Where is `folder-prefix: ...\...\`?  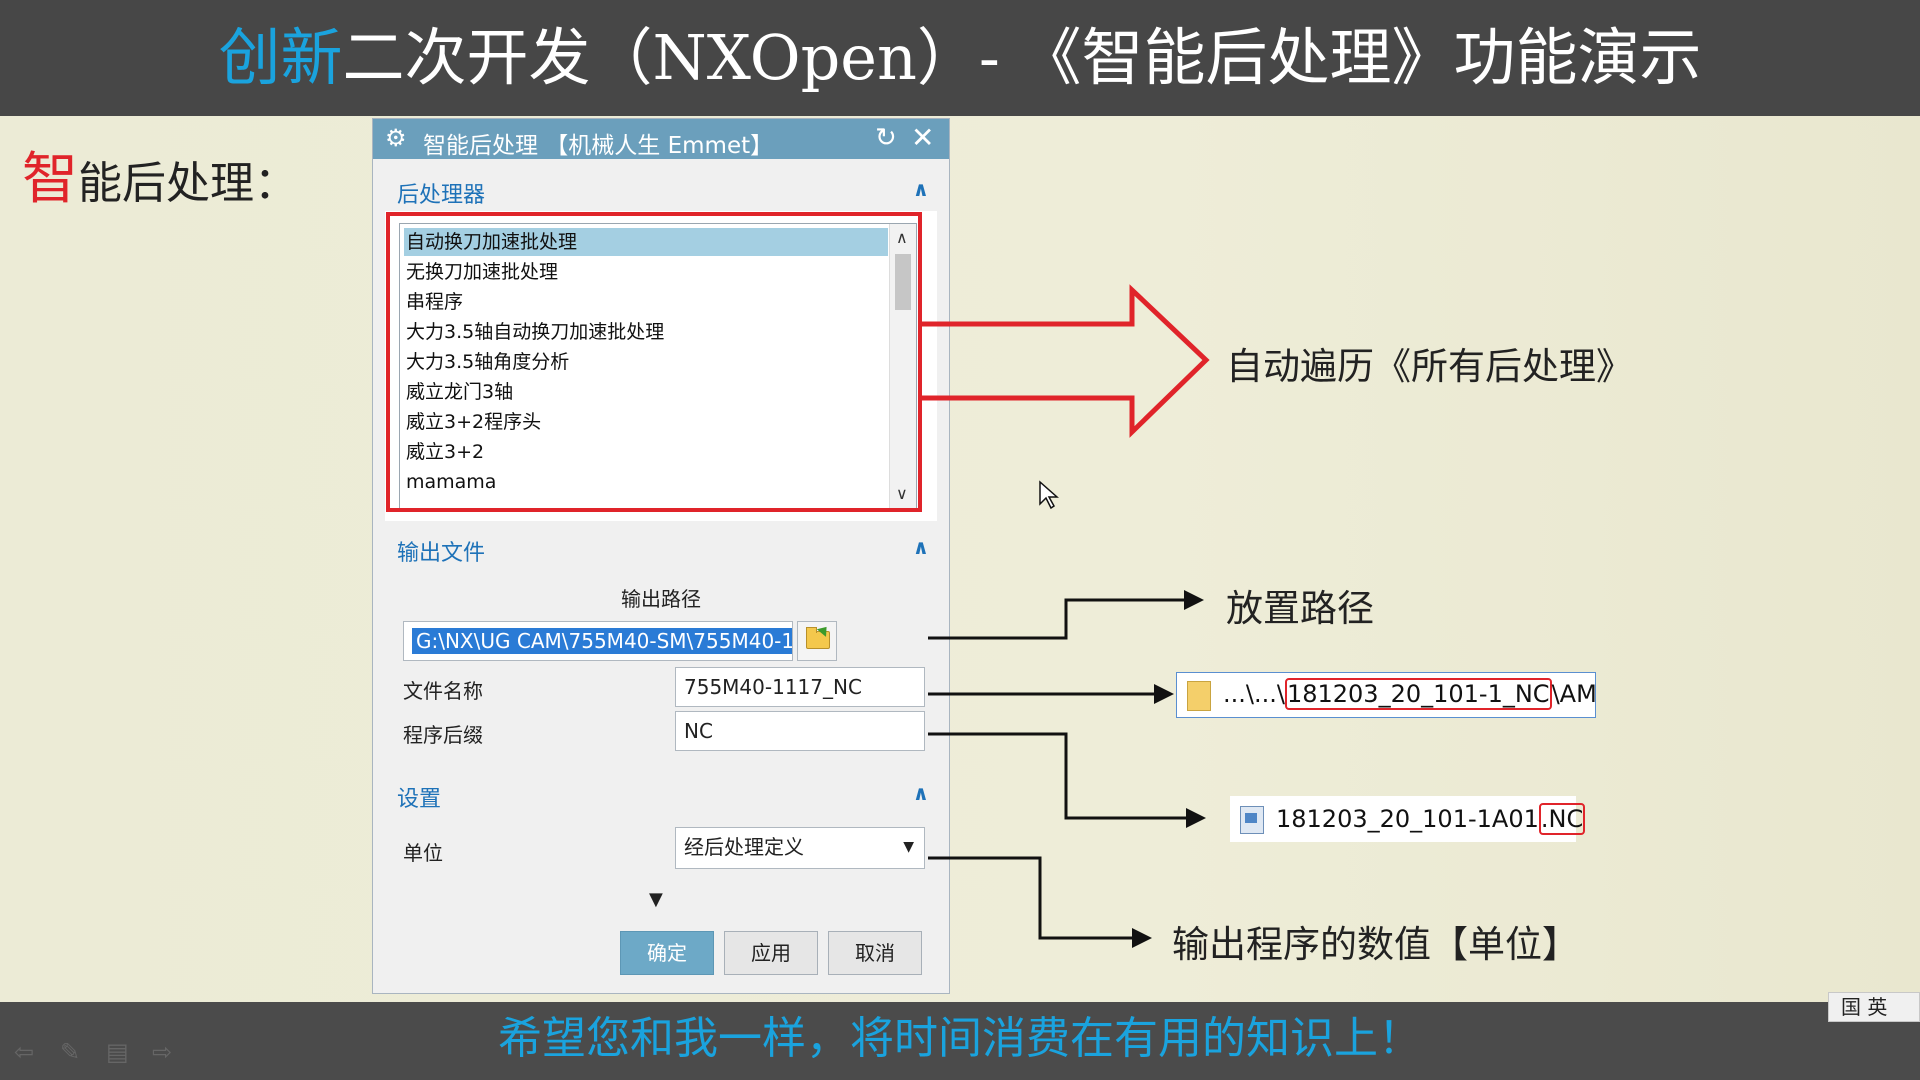 folder-prefix: ...\...\ is located at coordinates (1254, 694).